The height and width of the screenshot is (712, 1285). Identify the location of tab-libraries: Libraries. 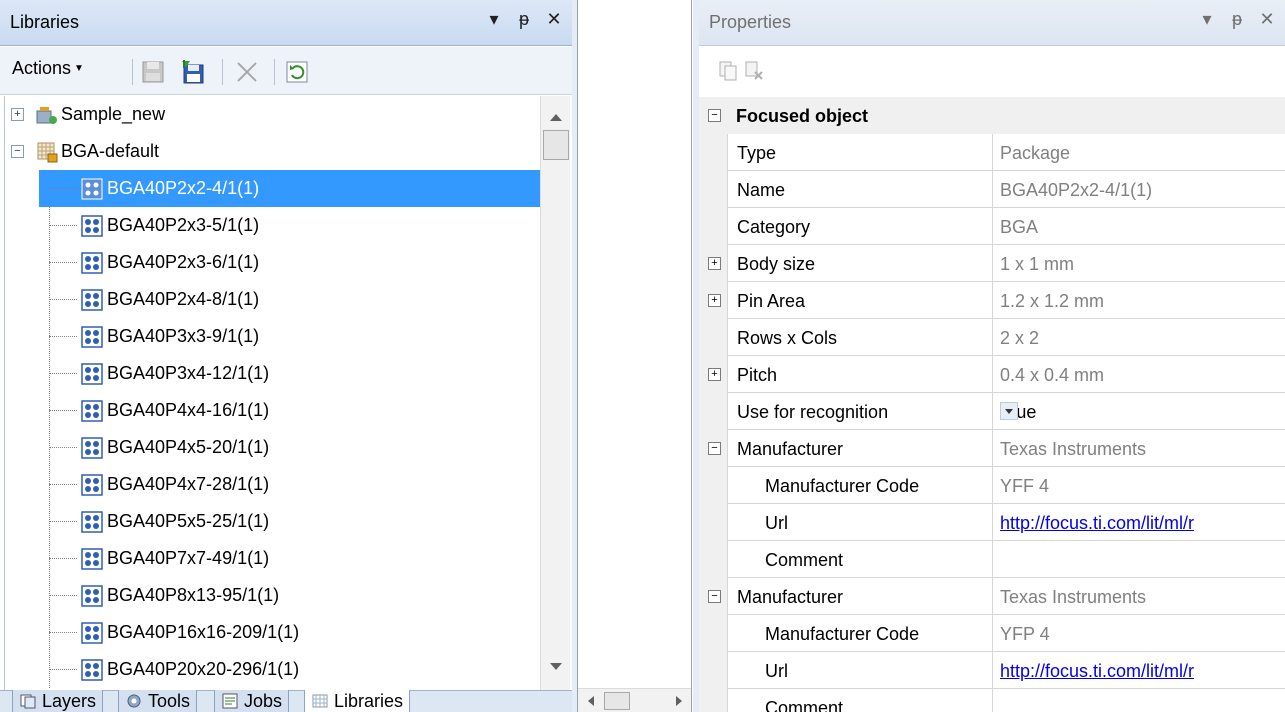
(357, 701).